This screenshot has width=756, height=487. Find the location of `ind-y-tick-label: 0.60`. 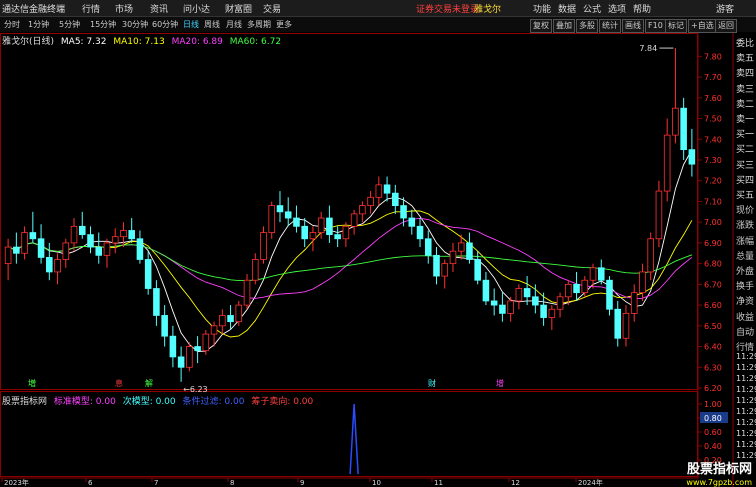

ind-y-tick-label: 0.60 is located at coordinates (713, 432).